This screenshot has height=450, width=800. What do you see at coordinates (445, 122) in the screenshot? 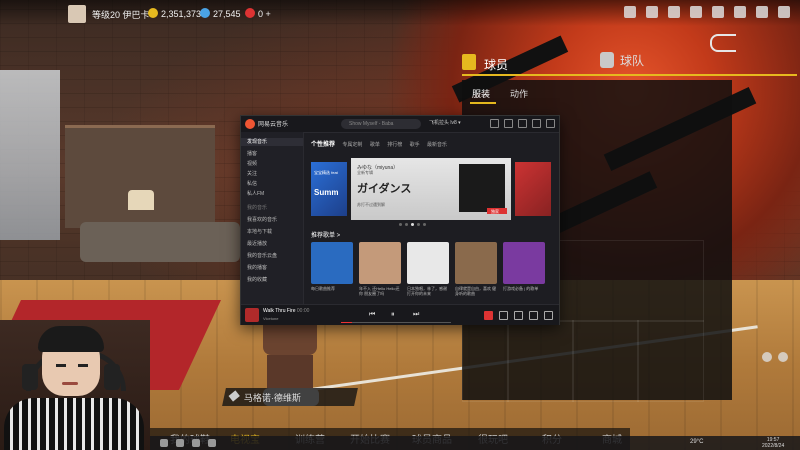
I see `music-user: 飞机拉头 lv8 ▾` at bounding box center [445, 122].